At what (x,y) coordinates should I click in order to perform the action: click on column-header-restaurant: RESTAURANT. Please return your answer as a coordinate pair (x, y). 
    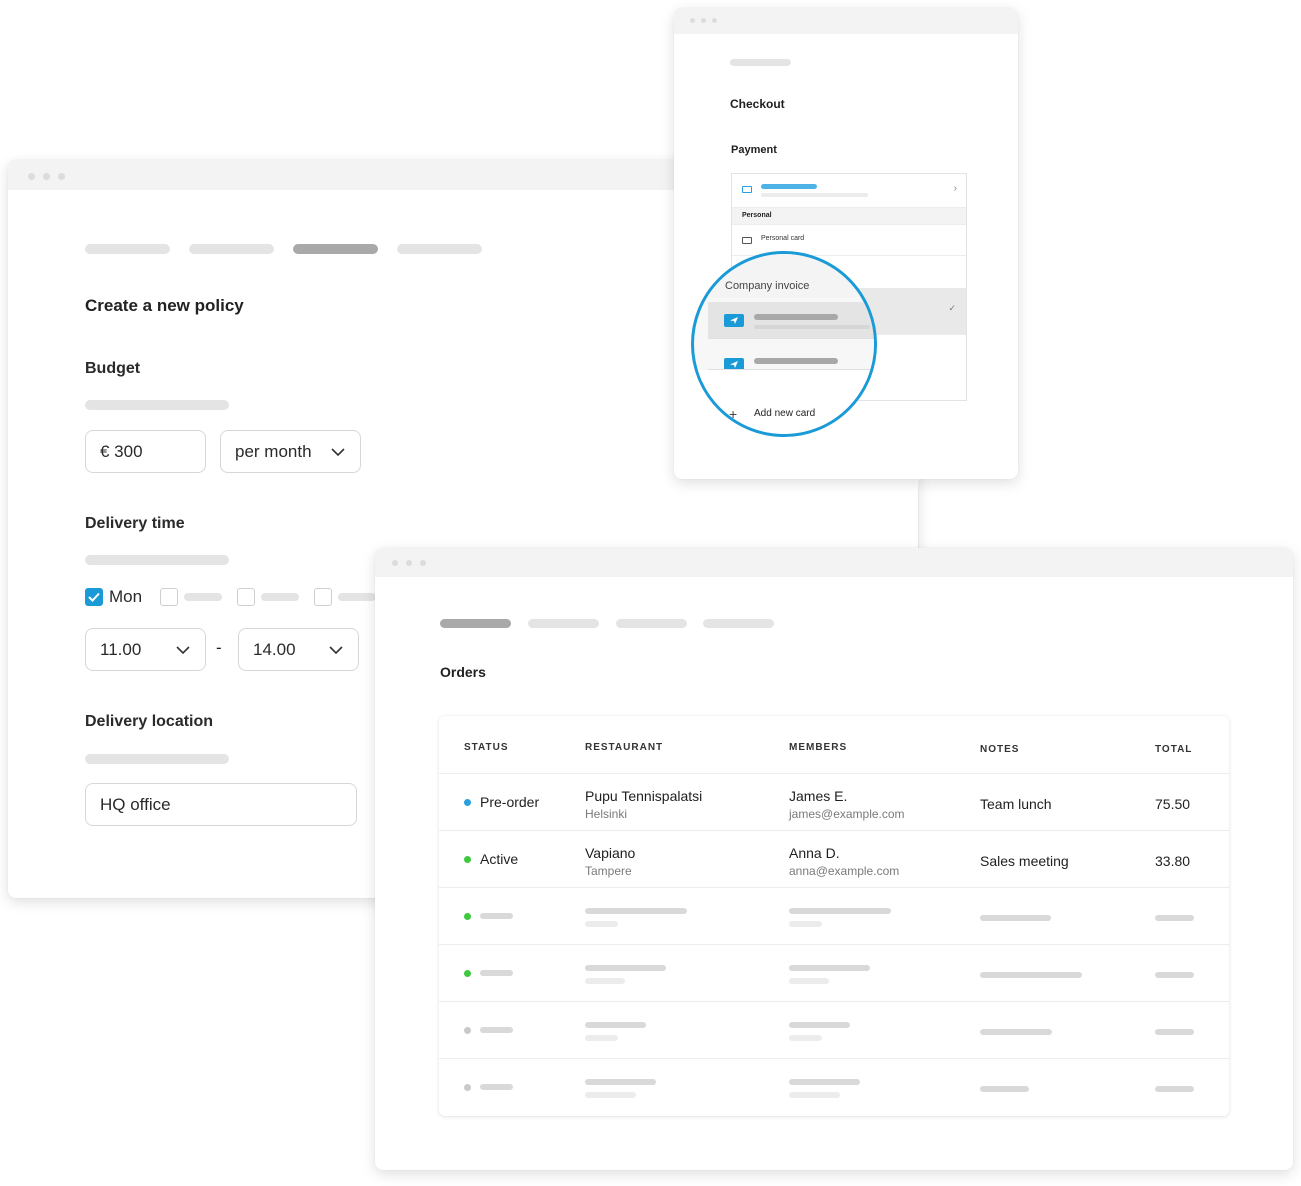
    Looking at the image, I should click on (624, 747).